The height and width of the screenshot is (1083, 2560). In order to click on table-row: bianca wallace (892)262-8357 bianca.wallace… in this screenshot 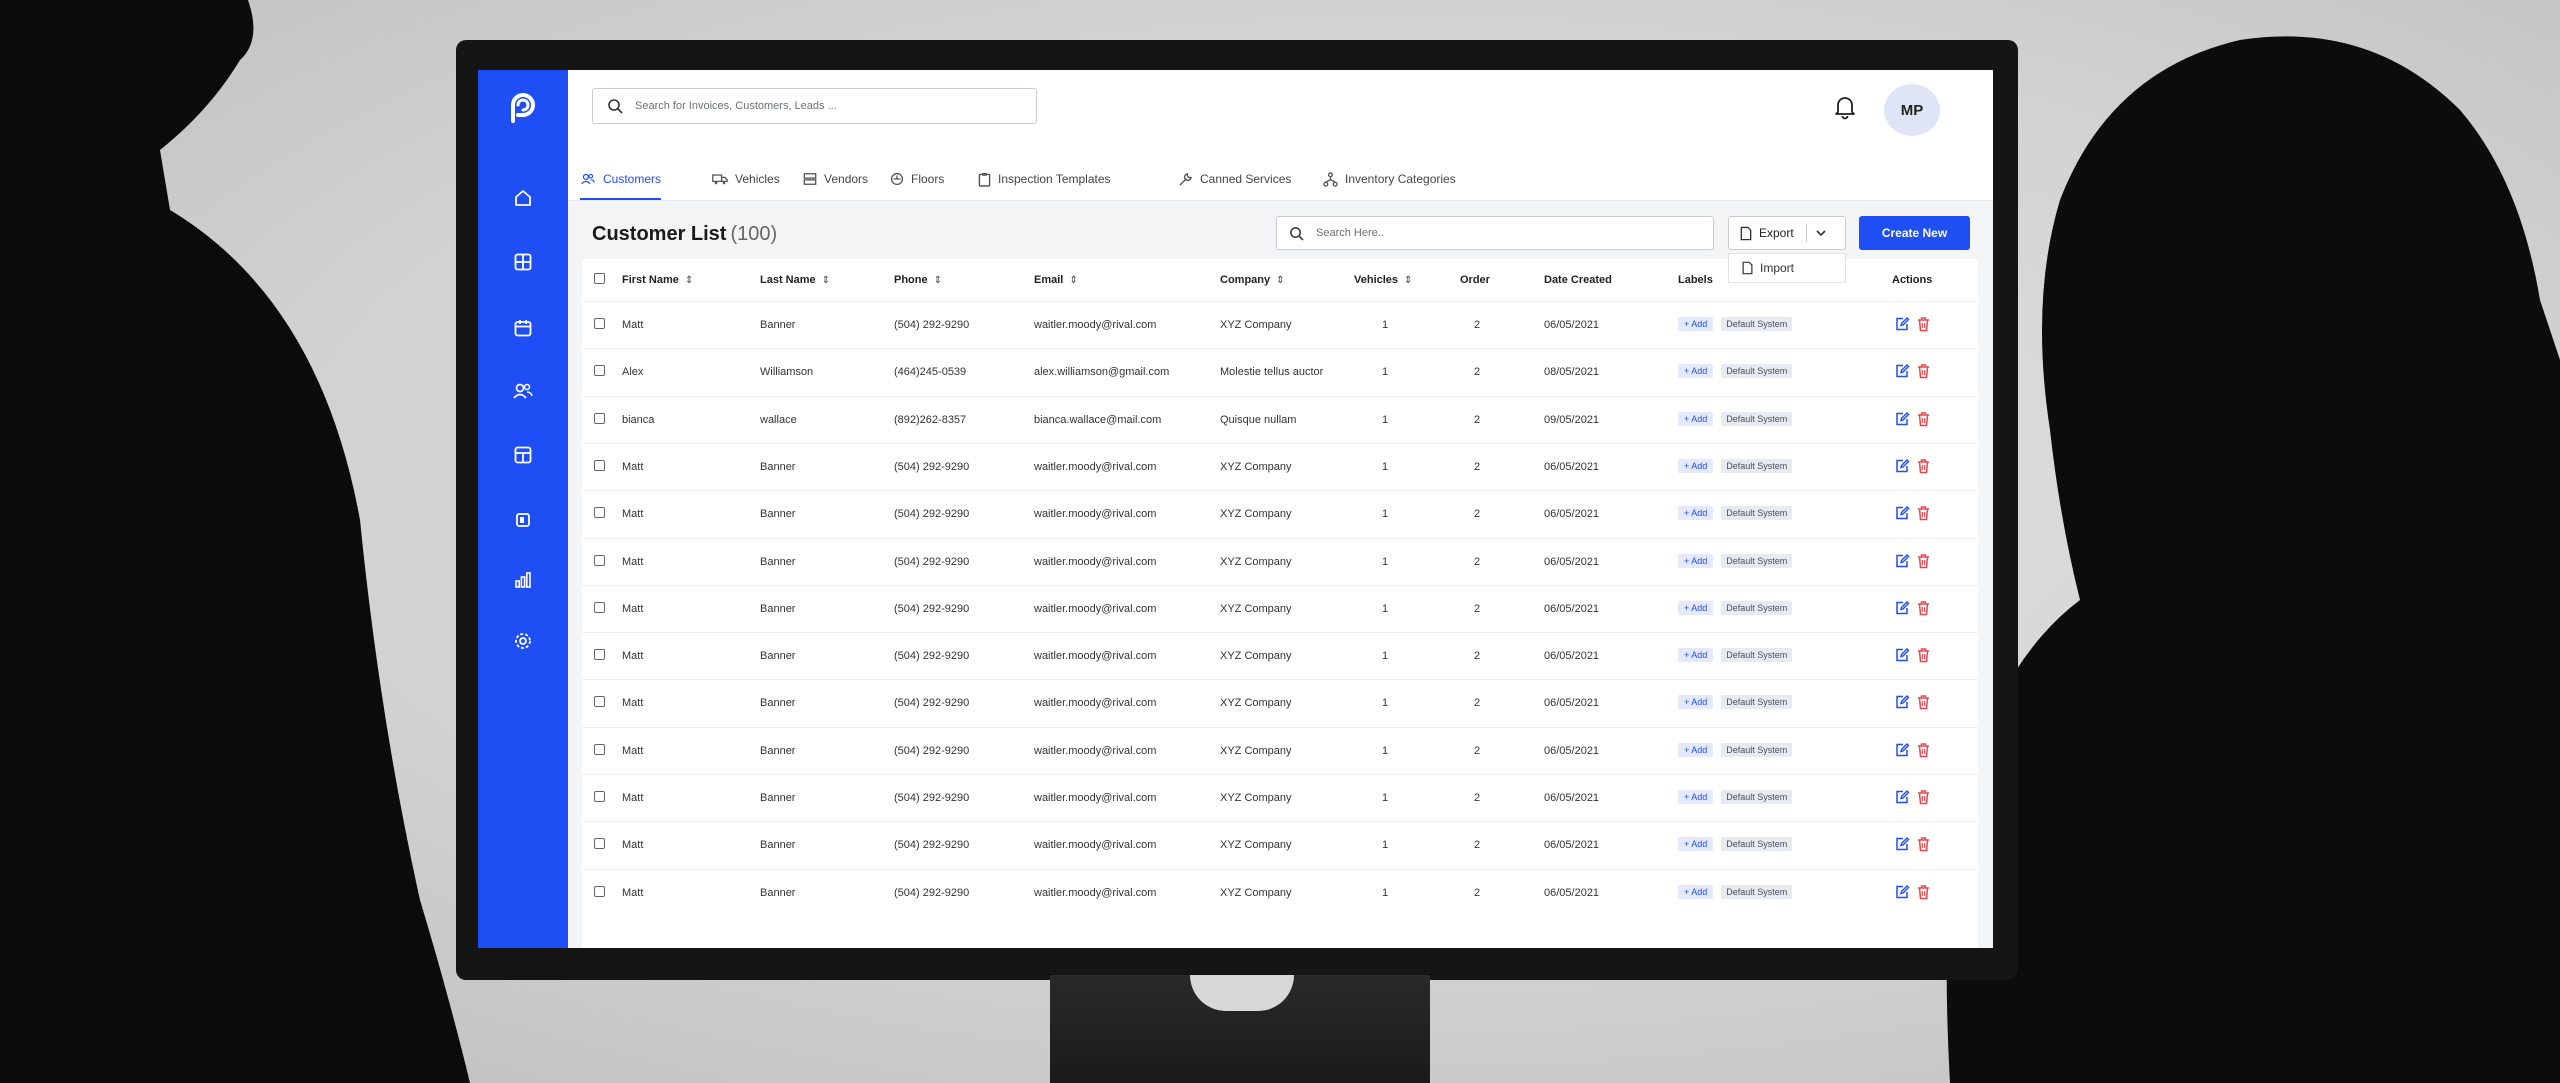, I will do `click(1280, 419)`.